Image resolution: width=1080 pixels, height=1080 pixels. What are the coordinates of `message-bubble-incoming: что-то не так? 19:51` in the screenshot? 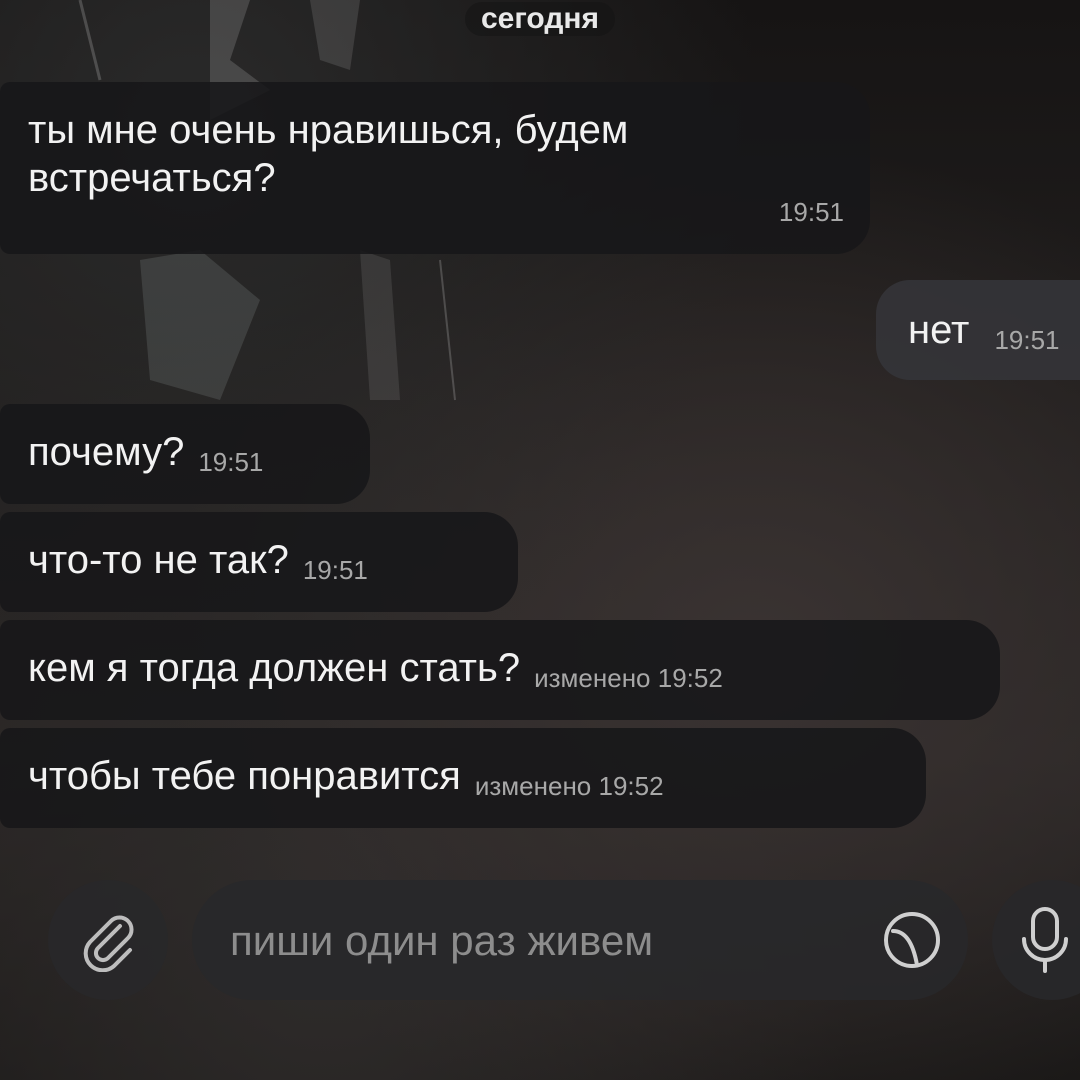 It's located at (259, 562).